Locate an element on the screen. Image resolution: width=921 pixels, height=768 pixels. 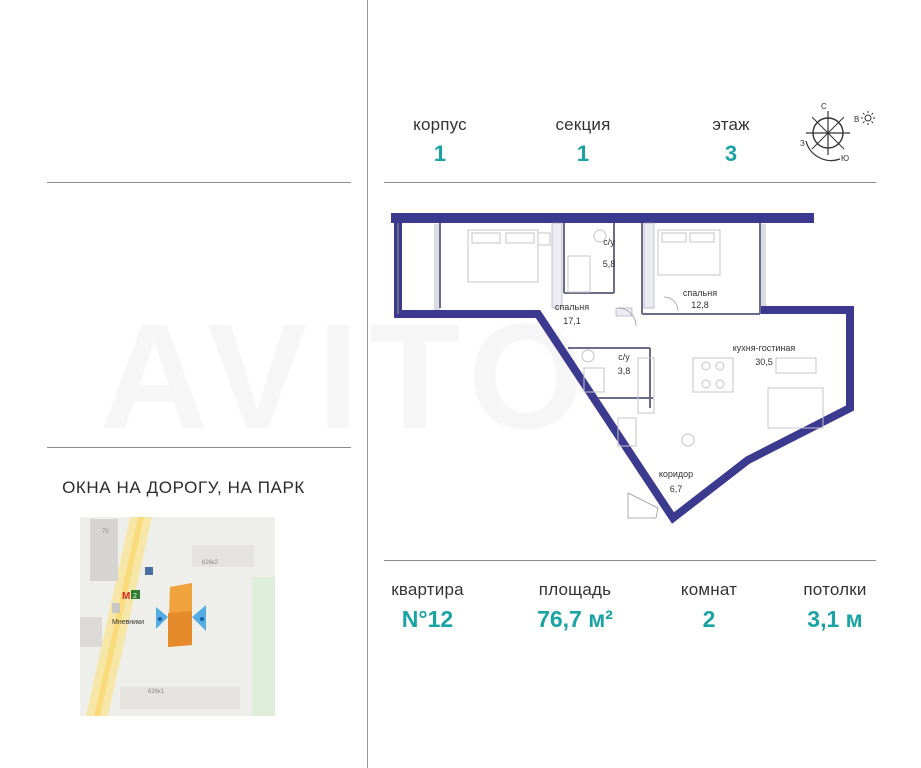
potolki-value: 3,1 м is located at coordinates (835, 619).